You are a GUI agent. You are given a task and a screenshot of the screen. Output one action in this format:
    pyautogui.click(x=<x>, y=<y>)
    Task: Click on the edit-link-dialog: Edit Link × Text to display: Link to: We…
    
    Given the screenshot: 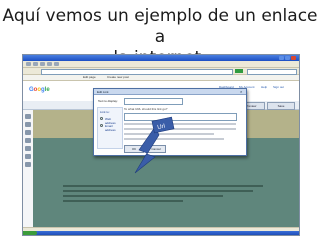 What is the action you would take?
    pyautogui.click(x=170, y=122)
    